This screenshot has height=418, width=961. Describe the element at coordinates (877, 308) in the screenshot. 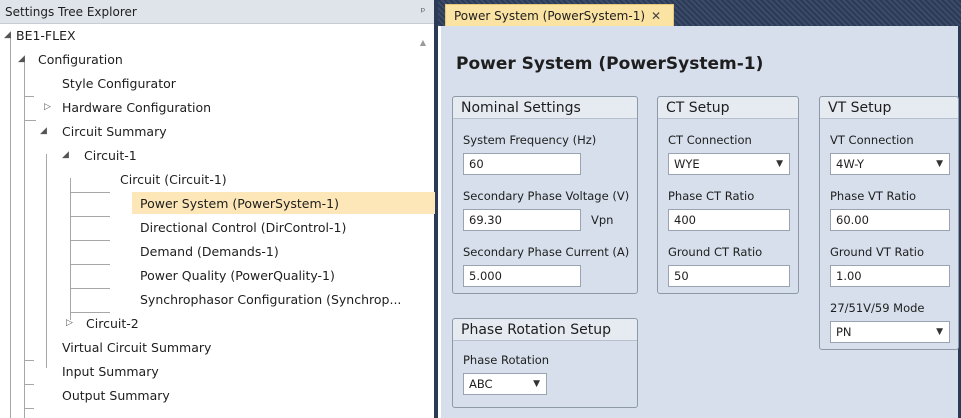

I see `mode-label: 27/51V/59 Mode` at that location.